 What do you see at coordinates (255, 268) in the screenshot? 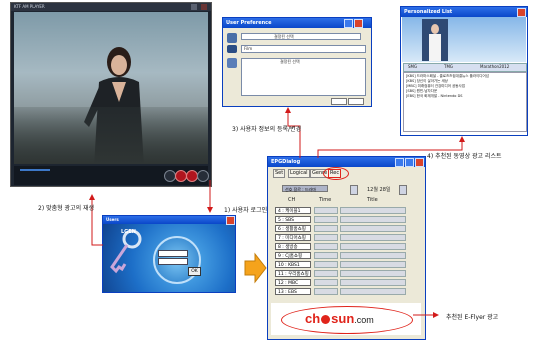
I see `orange-flow-arrow` at bounding box center [255, 268].